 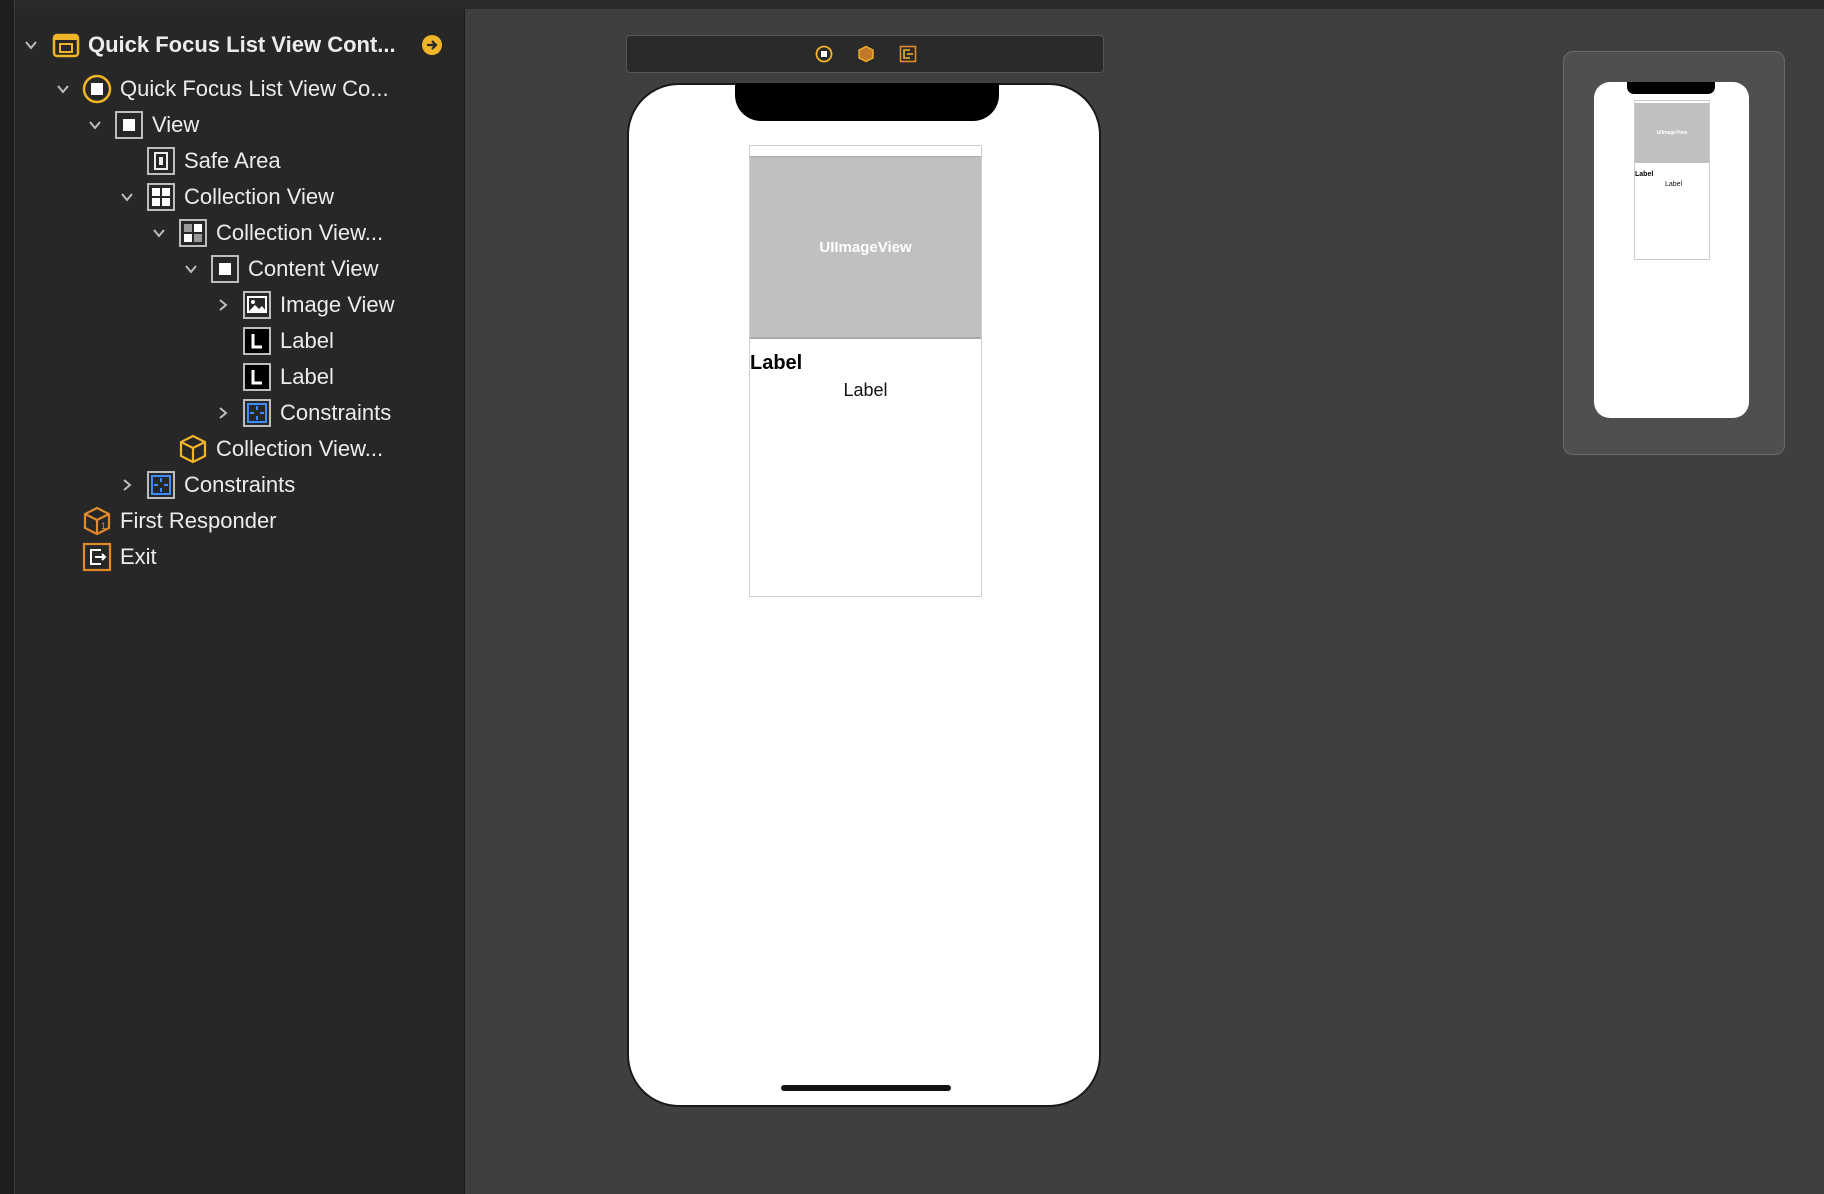 I want to click on outline-item-safe-area: Safe Area, so click(x=239, y=161).